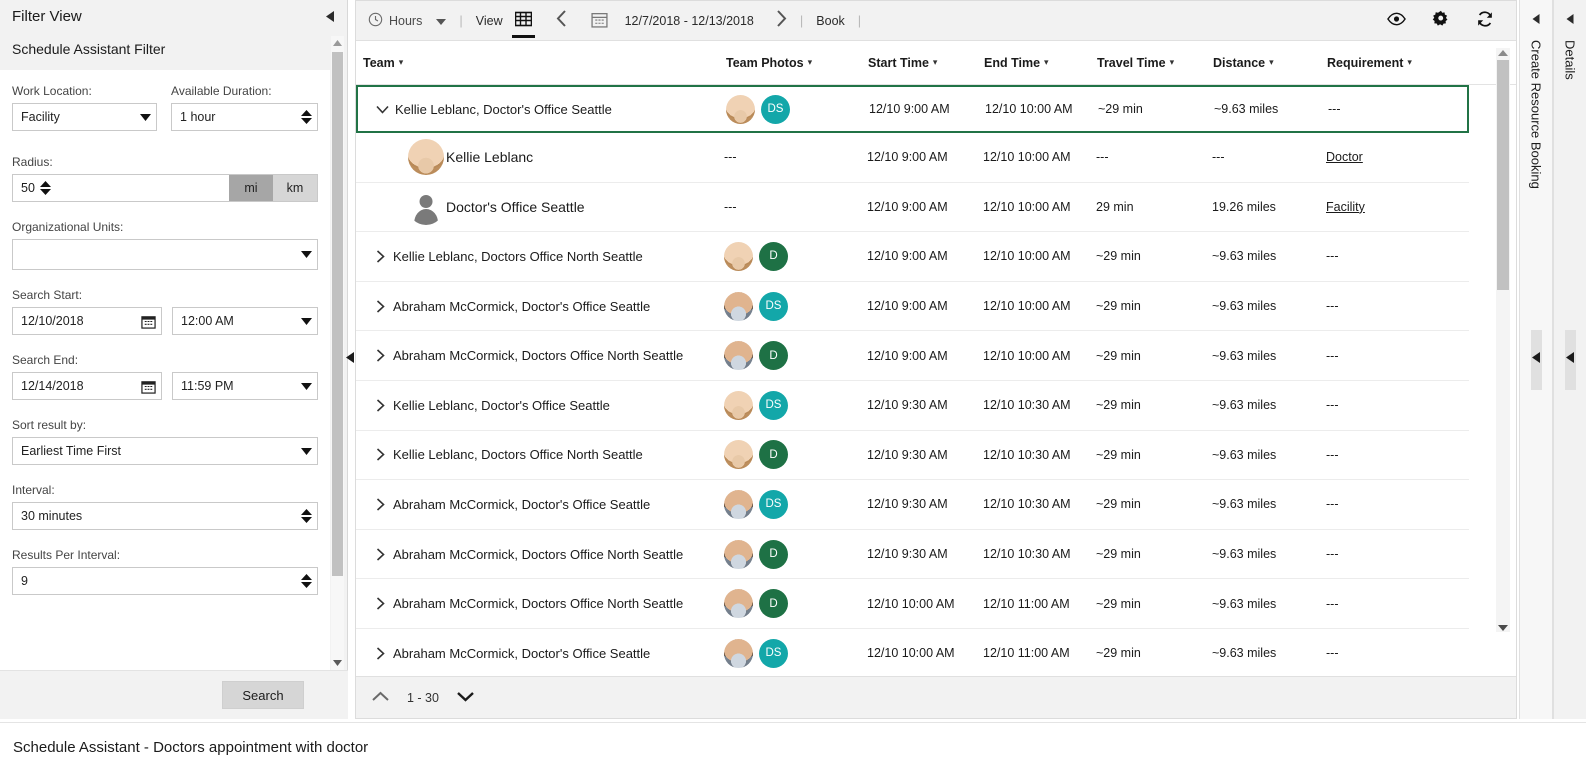  I want to click on unit-mi-button: mi, so click(251, 188).